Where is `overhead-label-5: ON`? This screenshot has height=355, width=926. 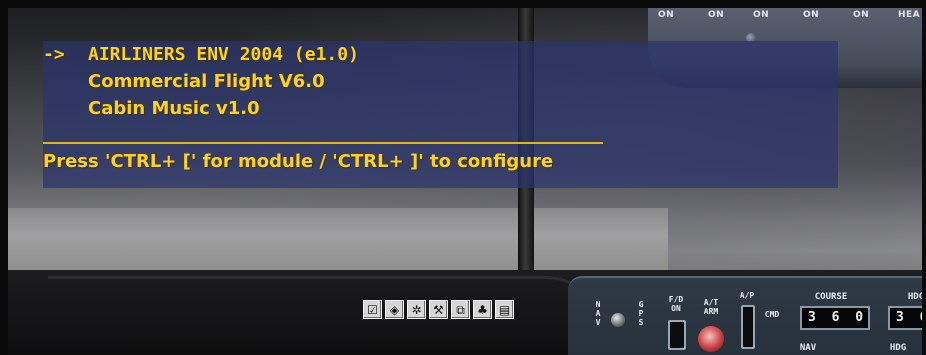
overhead-label-5: ON is located at coordinates (861, 15).